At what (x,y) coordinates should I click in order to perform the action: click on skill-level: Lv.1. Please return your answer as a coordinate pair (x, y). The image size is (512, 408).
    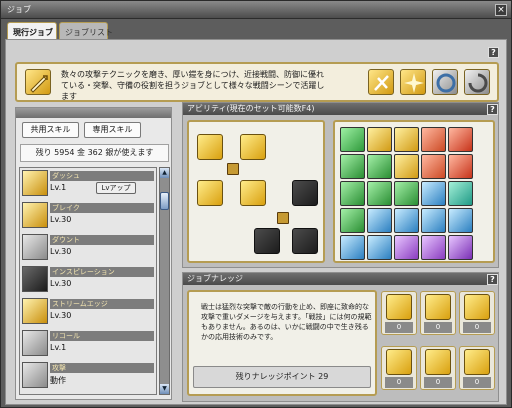
    Looking at the image, I should click on (58, 187).